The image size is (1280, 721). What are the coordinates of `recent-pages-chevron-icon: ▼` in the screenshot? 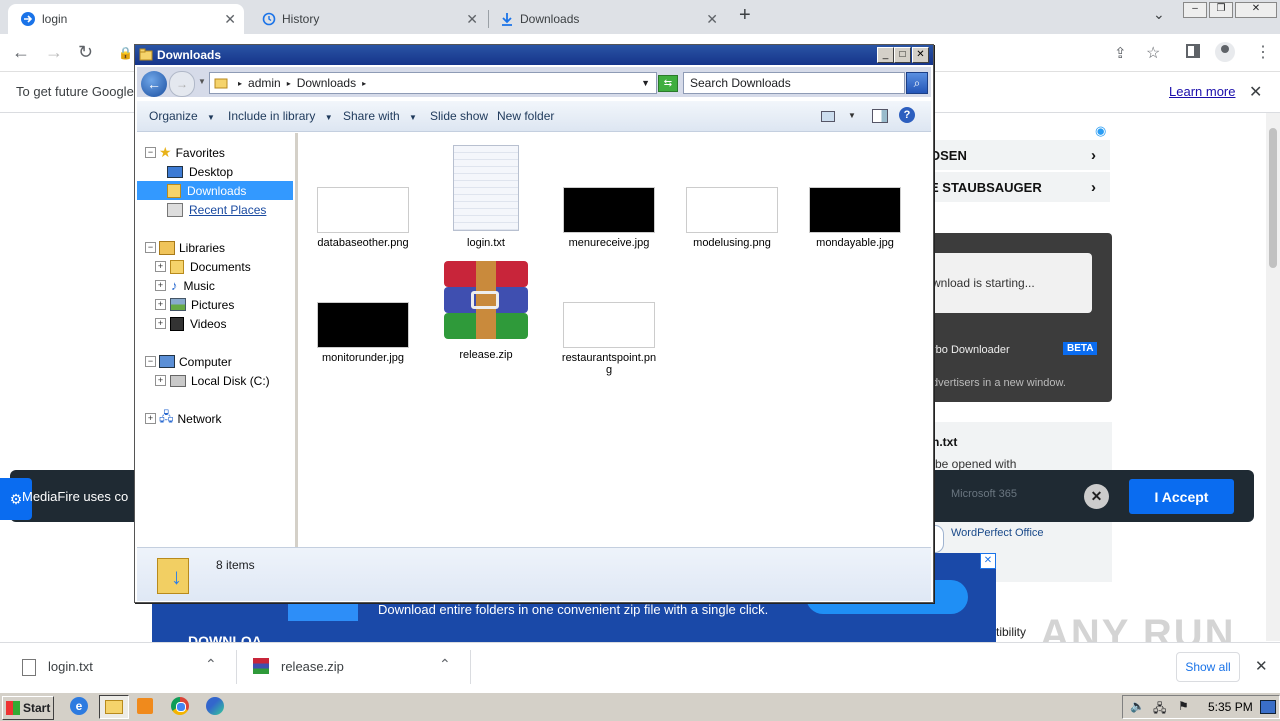 It's located at (202, 81).